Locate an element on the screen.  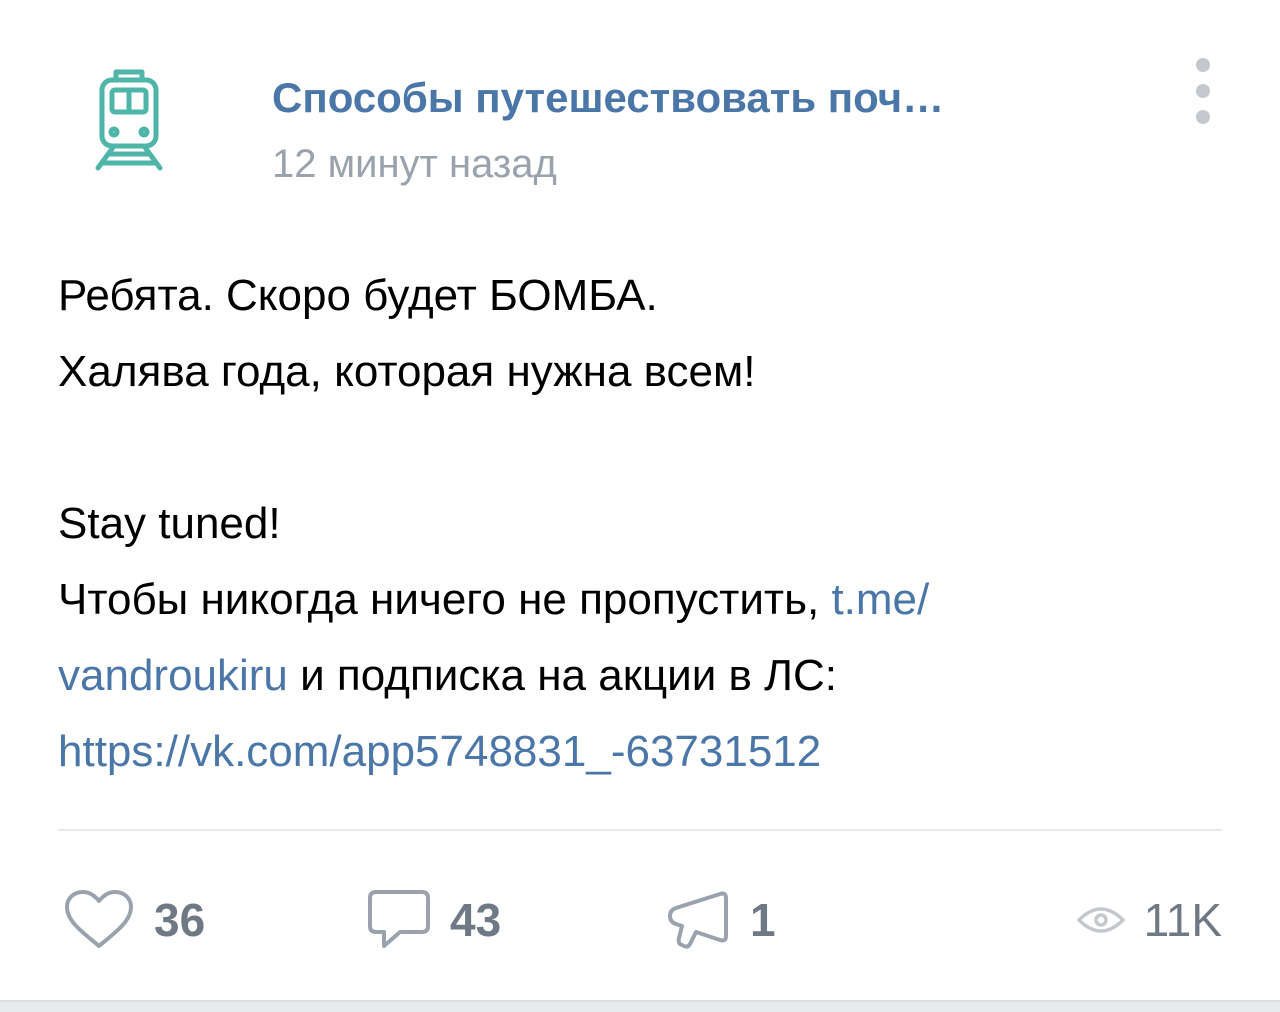
comments-count: 43 is located at coordinates (476, 920).